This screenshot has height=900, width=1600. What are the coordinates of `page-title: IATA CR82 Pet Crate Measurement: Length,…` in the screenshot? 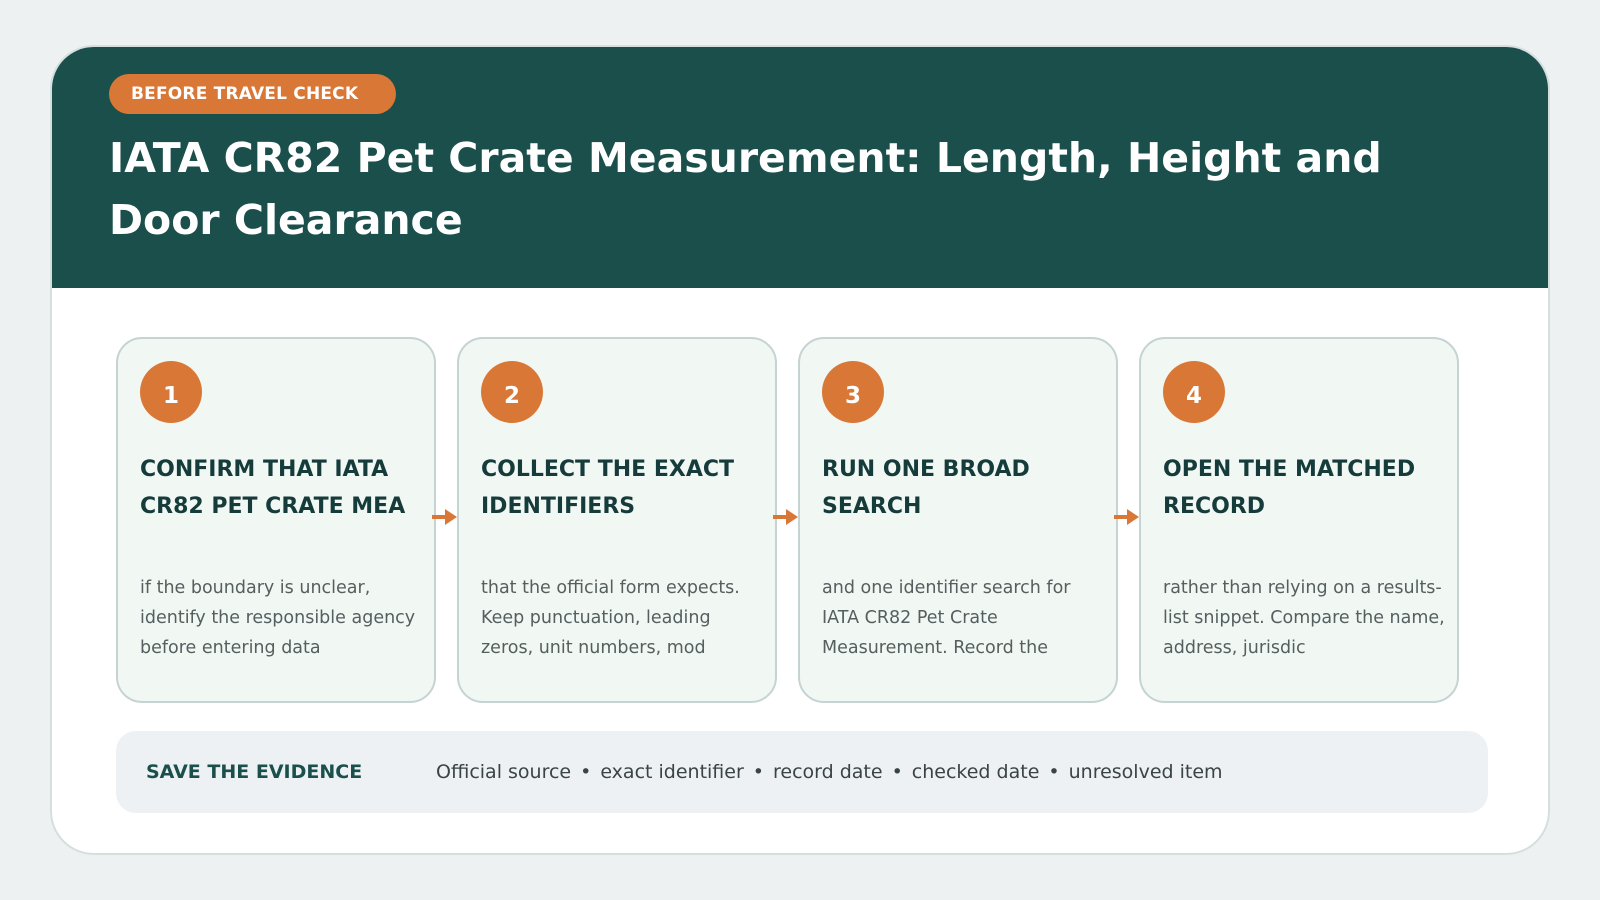 It's located at (745, 189).